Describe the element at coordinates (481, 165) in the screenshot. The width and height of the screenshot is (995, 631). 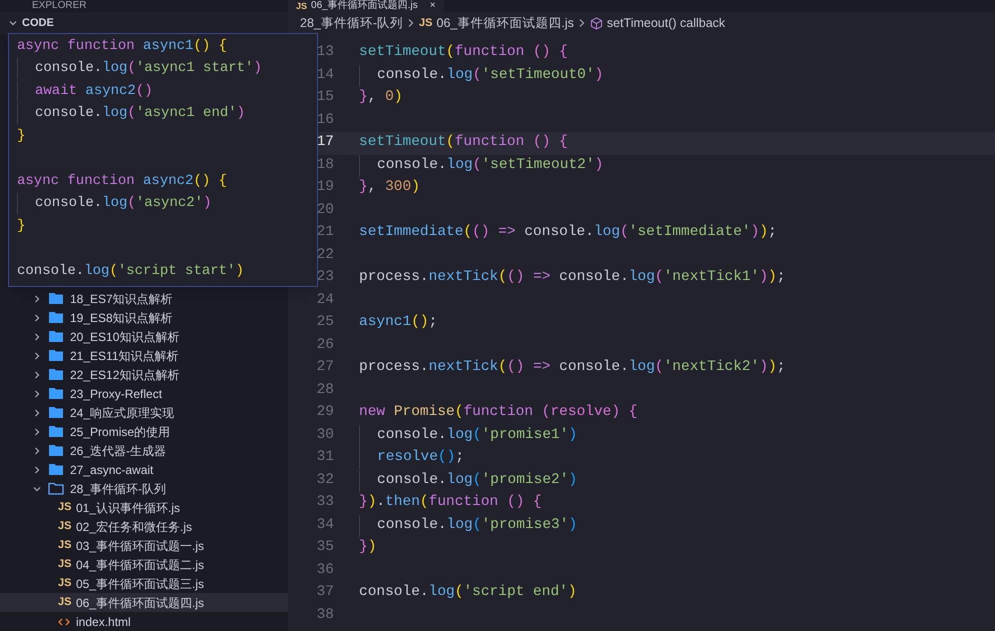
I see `code-line: console.log('setTimeout2')` at that location.